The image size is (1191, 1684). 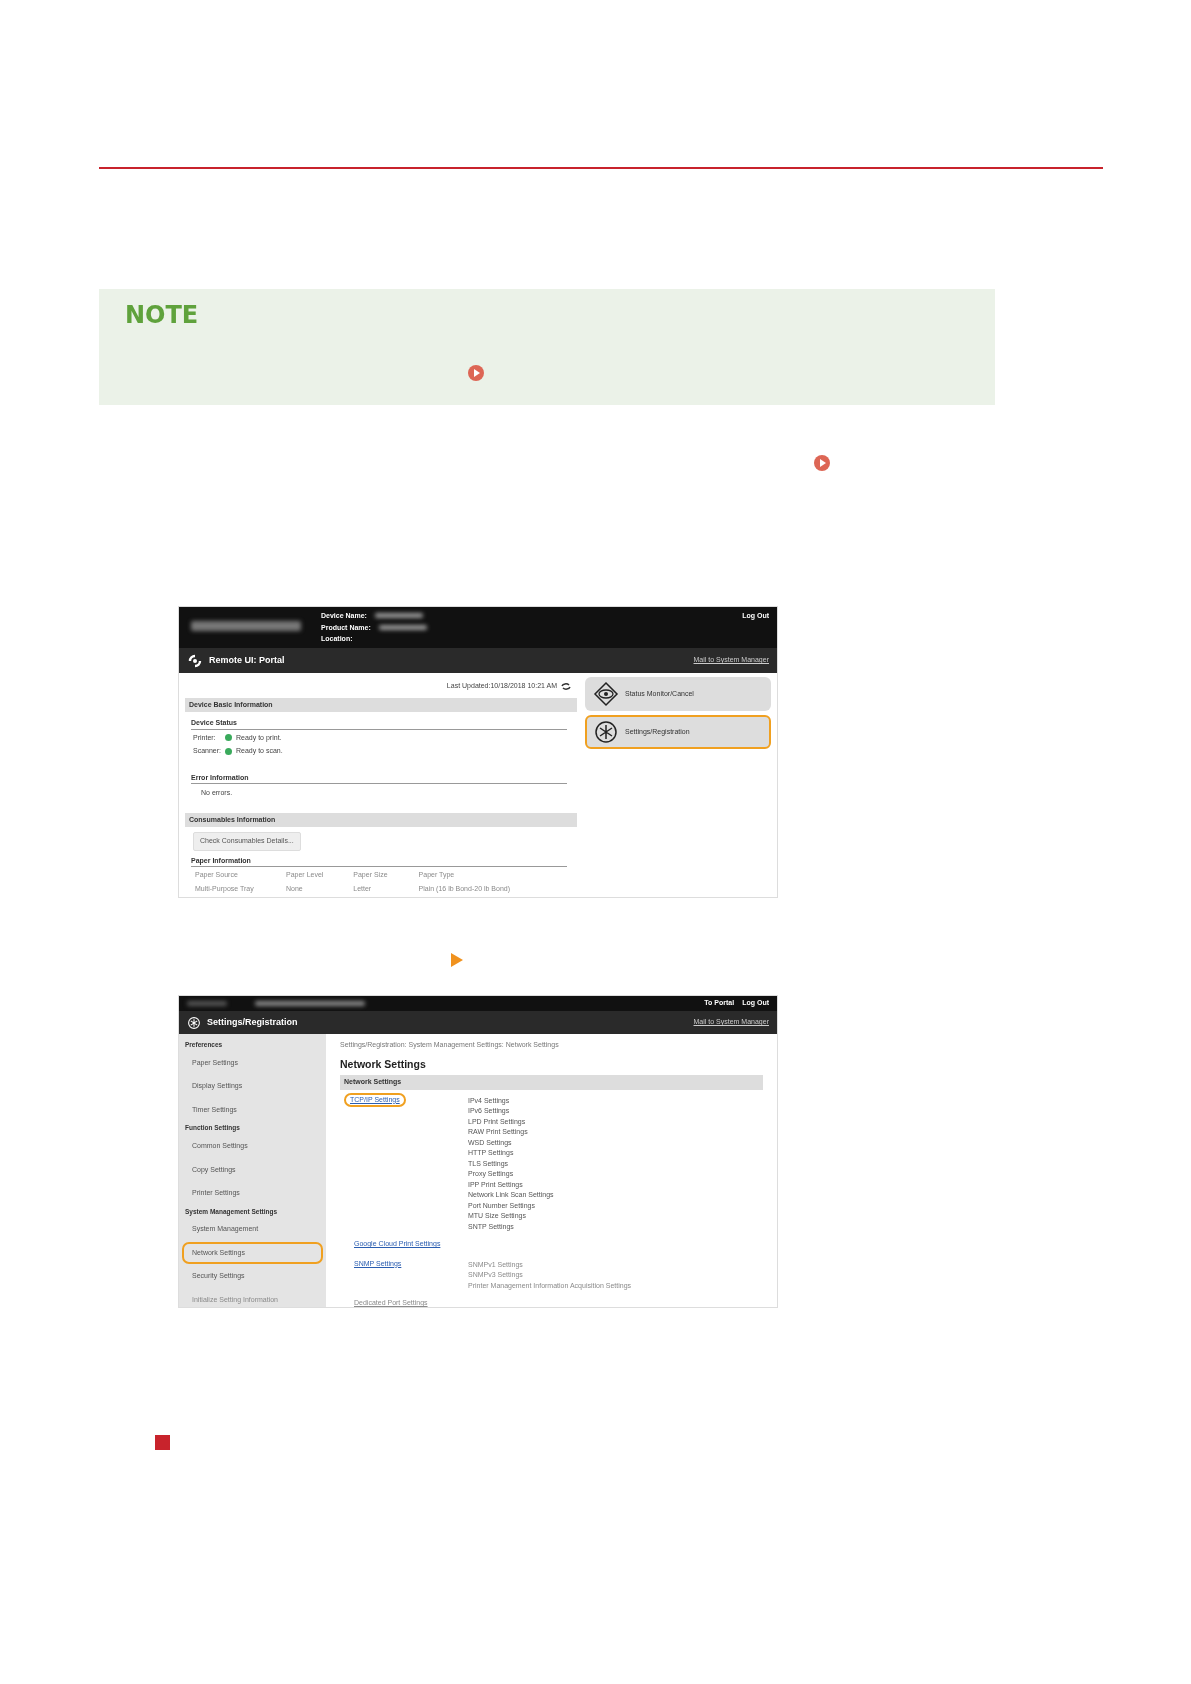 I want to click on refresh-icon, so click(x=566, y=686).